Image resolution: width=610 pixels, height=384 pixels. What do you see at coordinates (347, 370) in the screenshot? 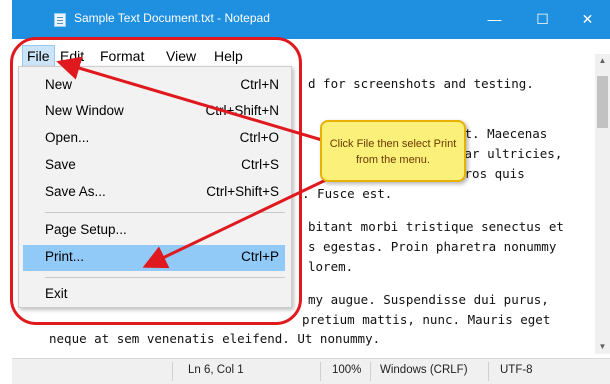
I see `status-zoom: 100%` at bounding box center [347, 370].